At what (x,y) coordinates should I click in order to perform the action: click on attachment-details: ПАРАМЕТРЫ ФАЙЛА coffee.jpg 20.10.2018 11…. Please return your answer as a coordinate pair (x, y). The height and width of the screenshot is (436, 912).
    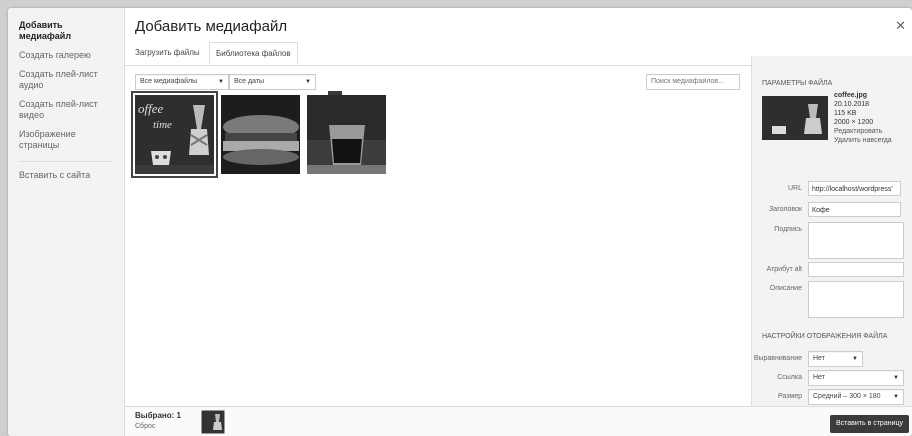
    Looking at the image, I should click on (831, 231).